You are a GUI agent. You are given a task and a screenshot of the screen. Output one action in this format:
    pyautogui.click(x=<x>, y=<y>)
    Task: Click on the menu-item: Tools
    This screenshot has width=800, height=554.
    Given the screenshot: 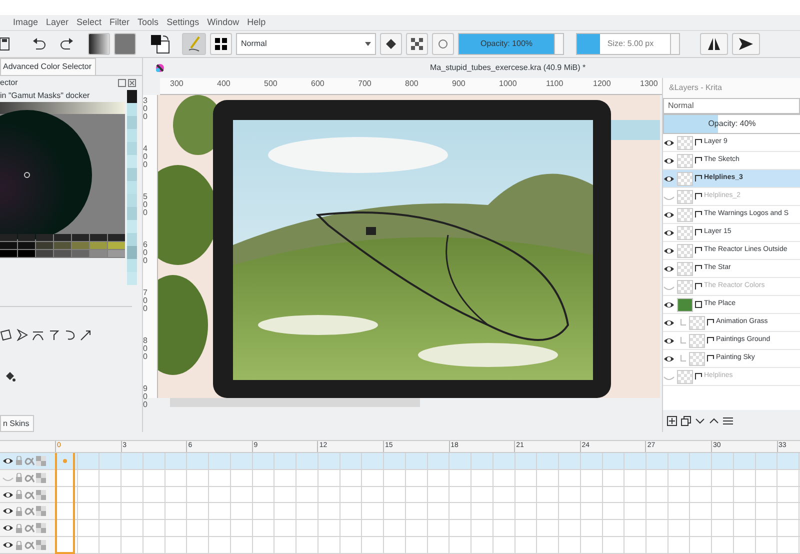 What is the action you would take?
    pyautogui.click(x=151, y=22)
    